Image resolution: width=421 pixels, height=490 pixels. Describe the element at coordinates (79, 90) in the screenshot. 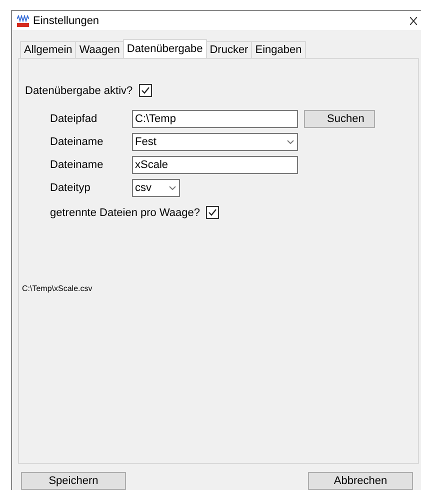

I see `field-label: Datenübergabe aktiv?` at that location.